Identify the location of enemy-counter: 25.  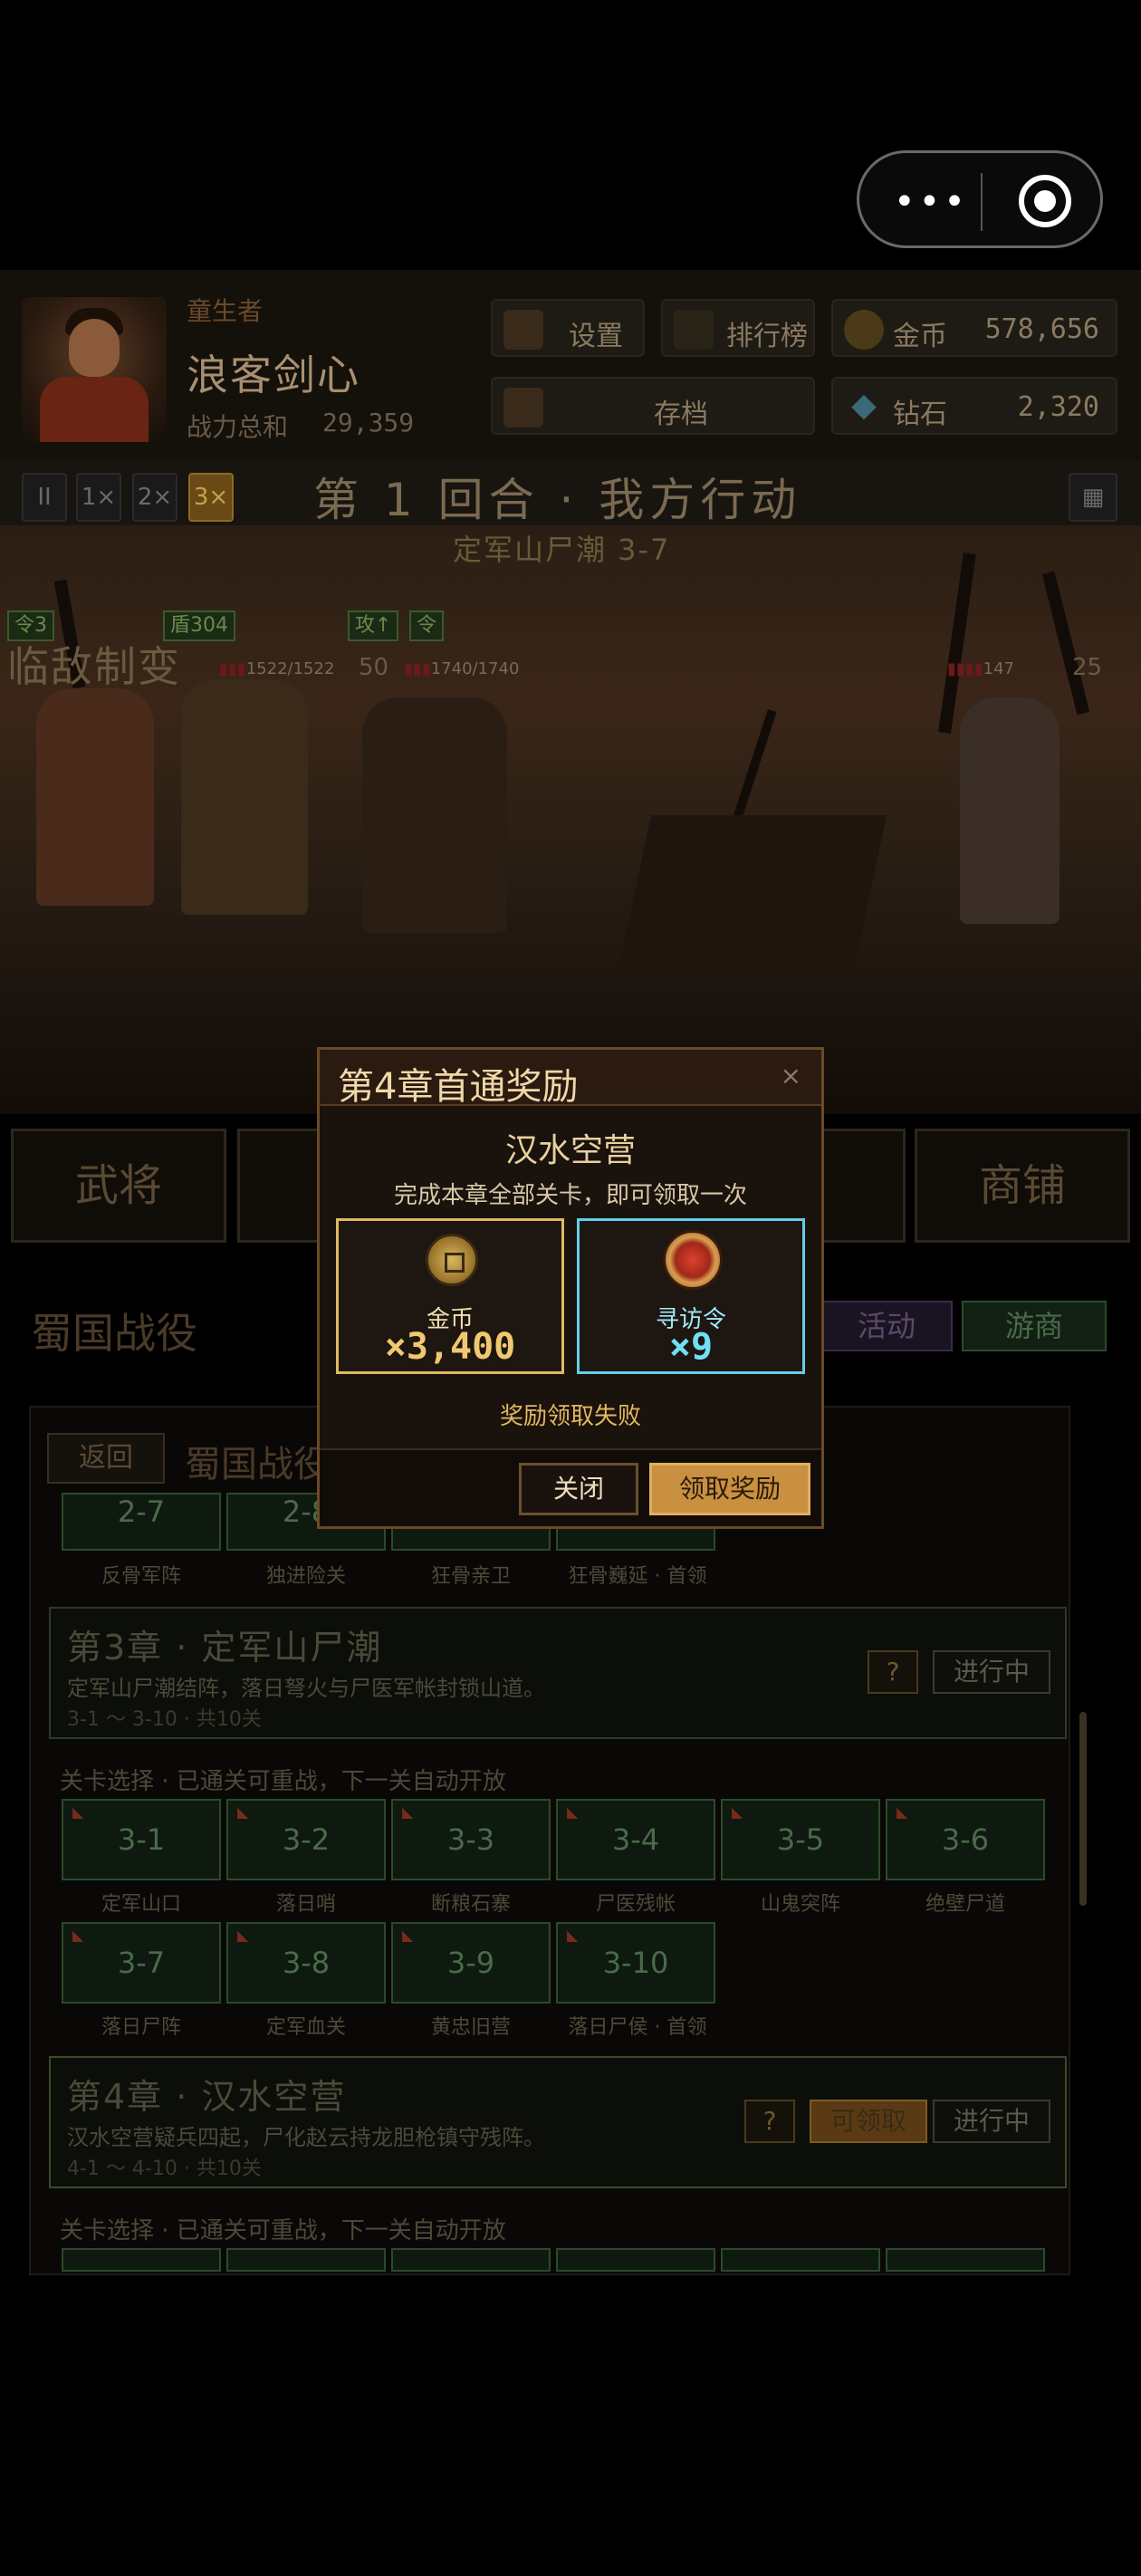
(1087, 667).